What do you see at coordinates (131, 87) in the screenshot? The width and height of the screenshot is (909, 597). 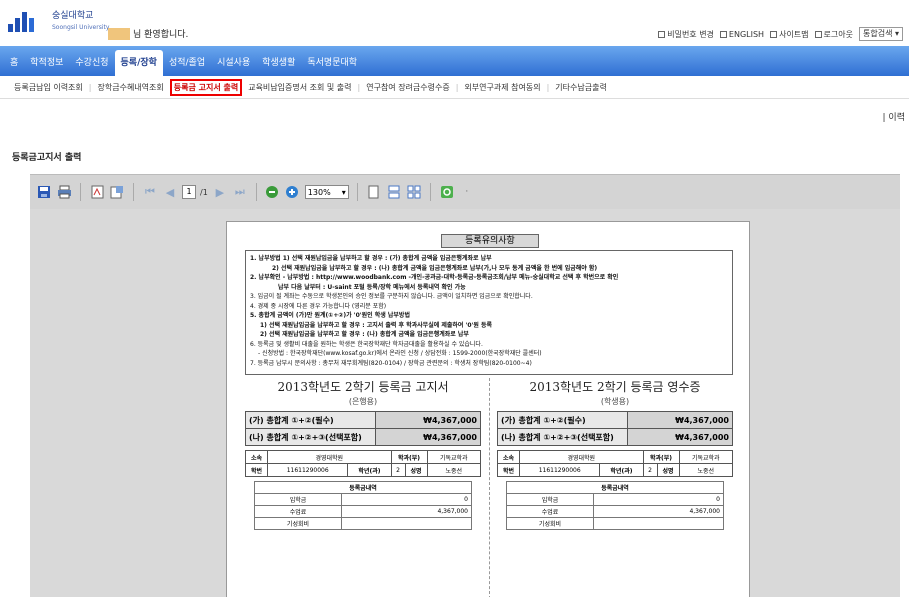 I see `subnav-scholarship-history: 장학금수혜내역조회` at bounding box center [131, 87].